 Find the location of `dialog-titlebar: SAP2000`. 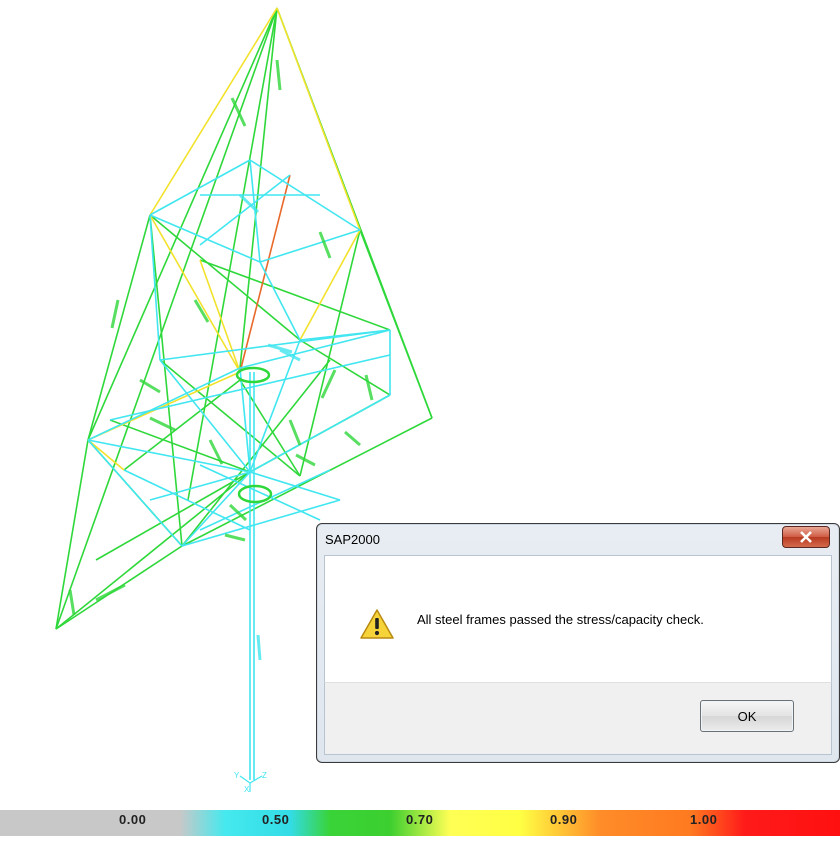

dialog-titlebar: SAP2000 is located at coordinates (578, 539).